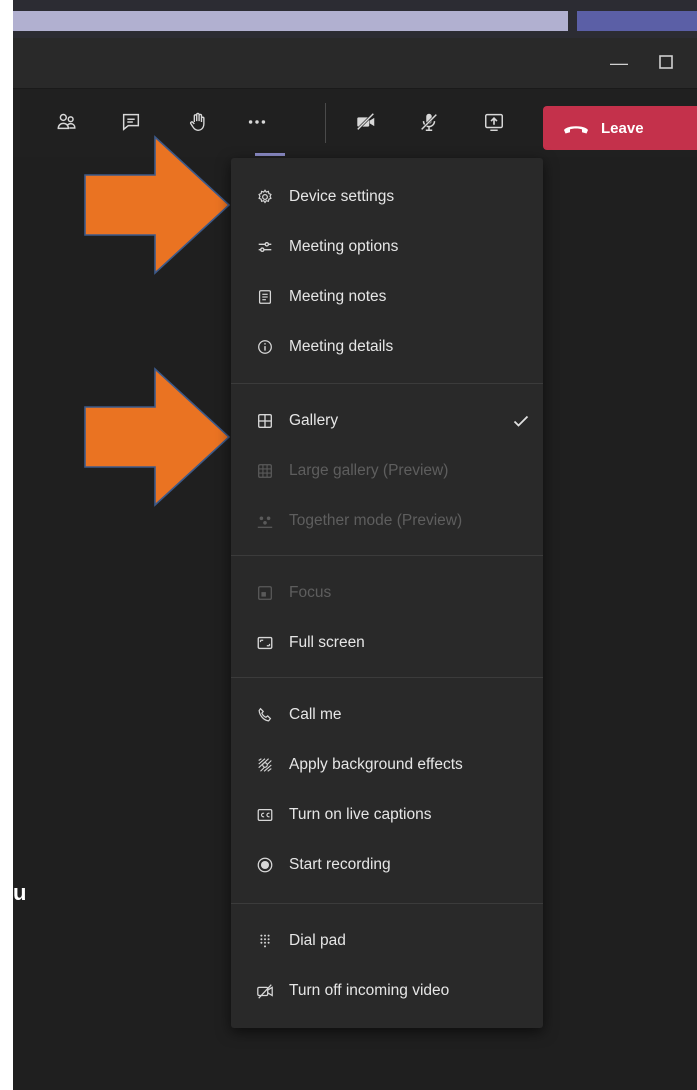  Describe the element at coordinates (619, 63) in the screenshot. I see `minimize-icon: —` at that location.